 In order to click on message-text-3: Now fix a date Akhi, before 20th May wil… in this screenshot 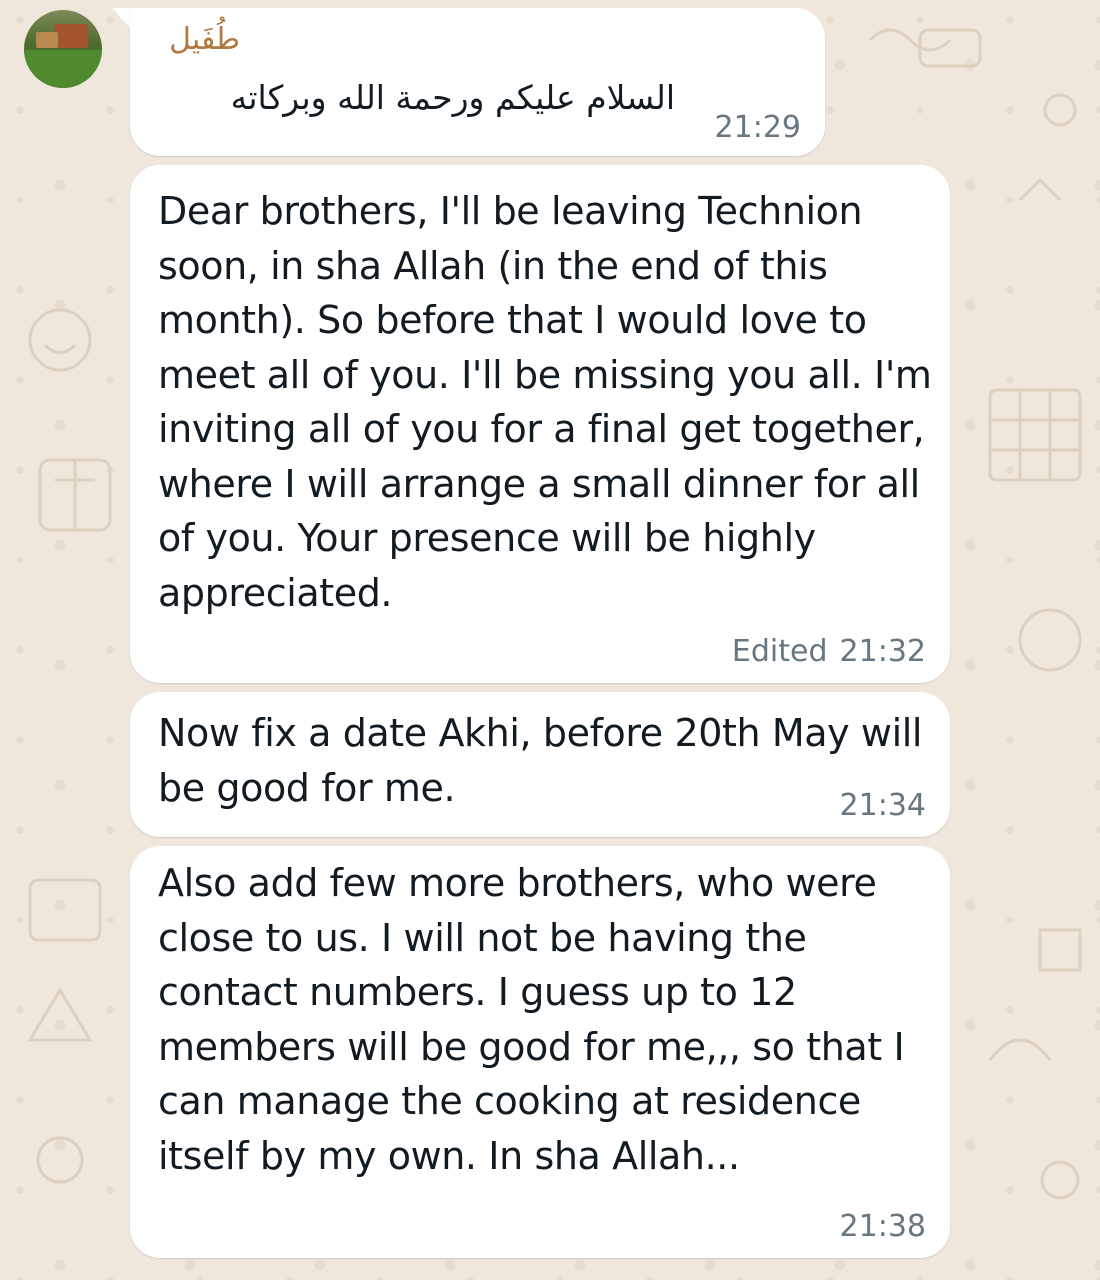, I will do `click(540, 760)`.